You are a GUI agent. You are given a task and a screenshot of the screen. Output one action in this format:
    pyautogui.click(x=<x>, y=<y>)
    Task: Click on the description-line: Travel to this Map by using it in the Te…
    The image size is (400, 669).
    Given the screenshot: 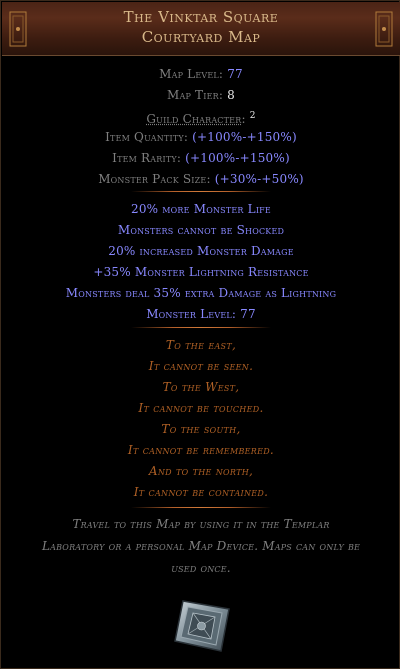 What is the action you would take?
    pyautogui.click(x=201, y=524)
    